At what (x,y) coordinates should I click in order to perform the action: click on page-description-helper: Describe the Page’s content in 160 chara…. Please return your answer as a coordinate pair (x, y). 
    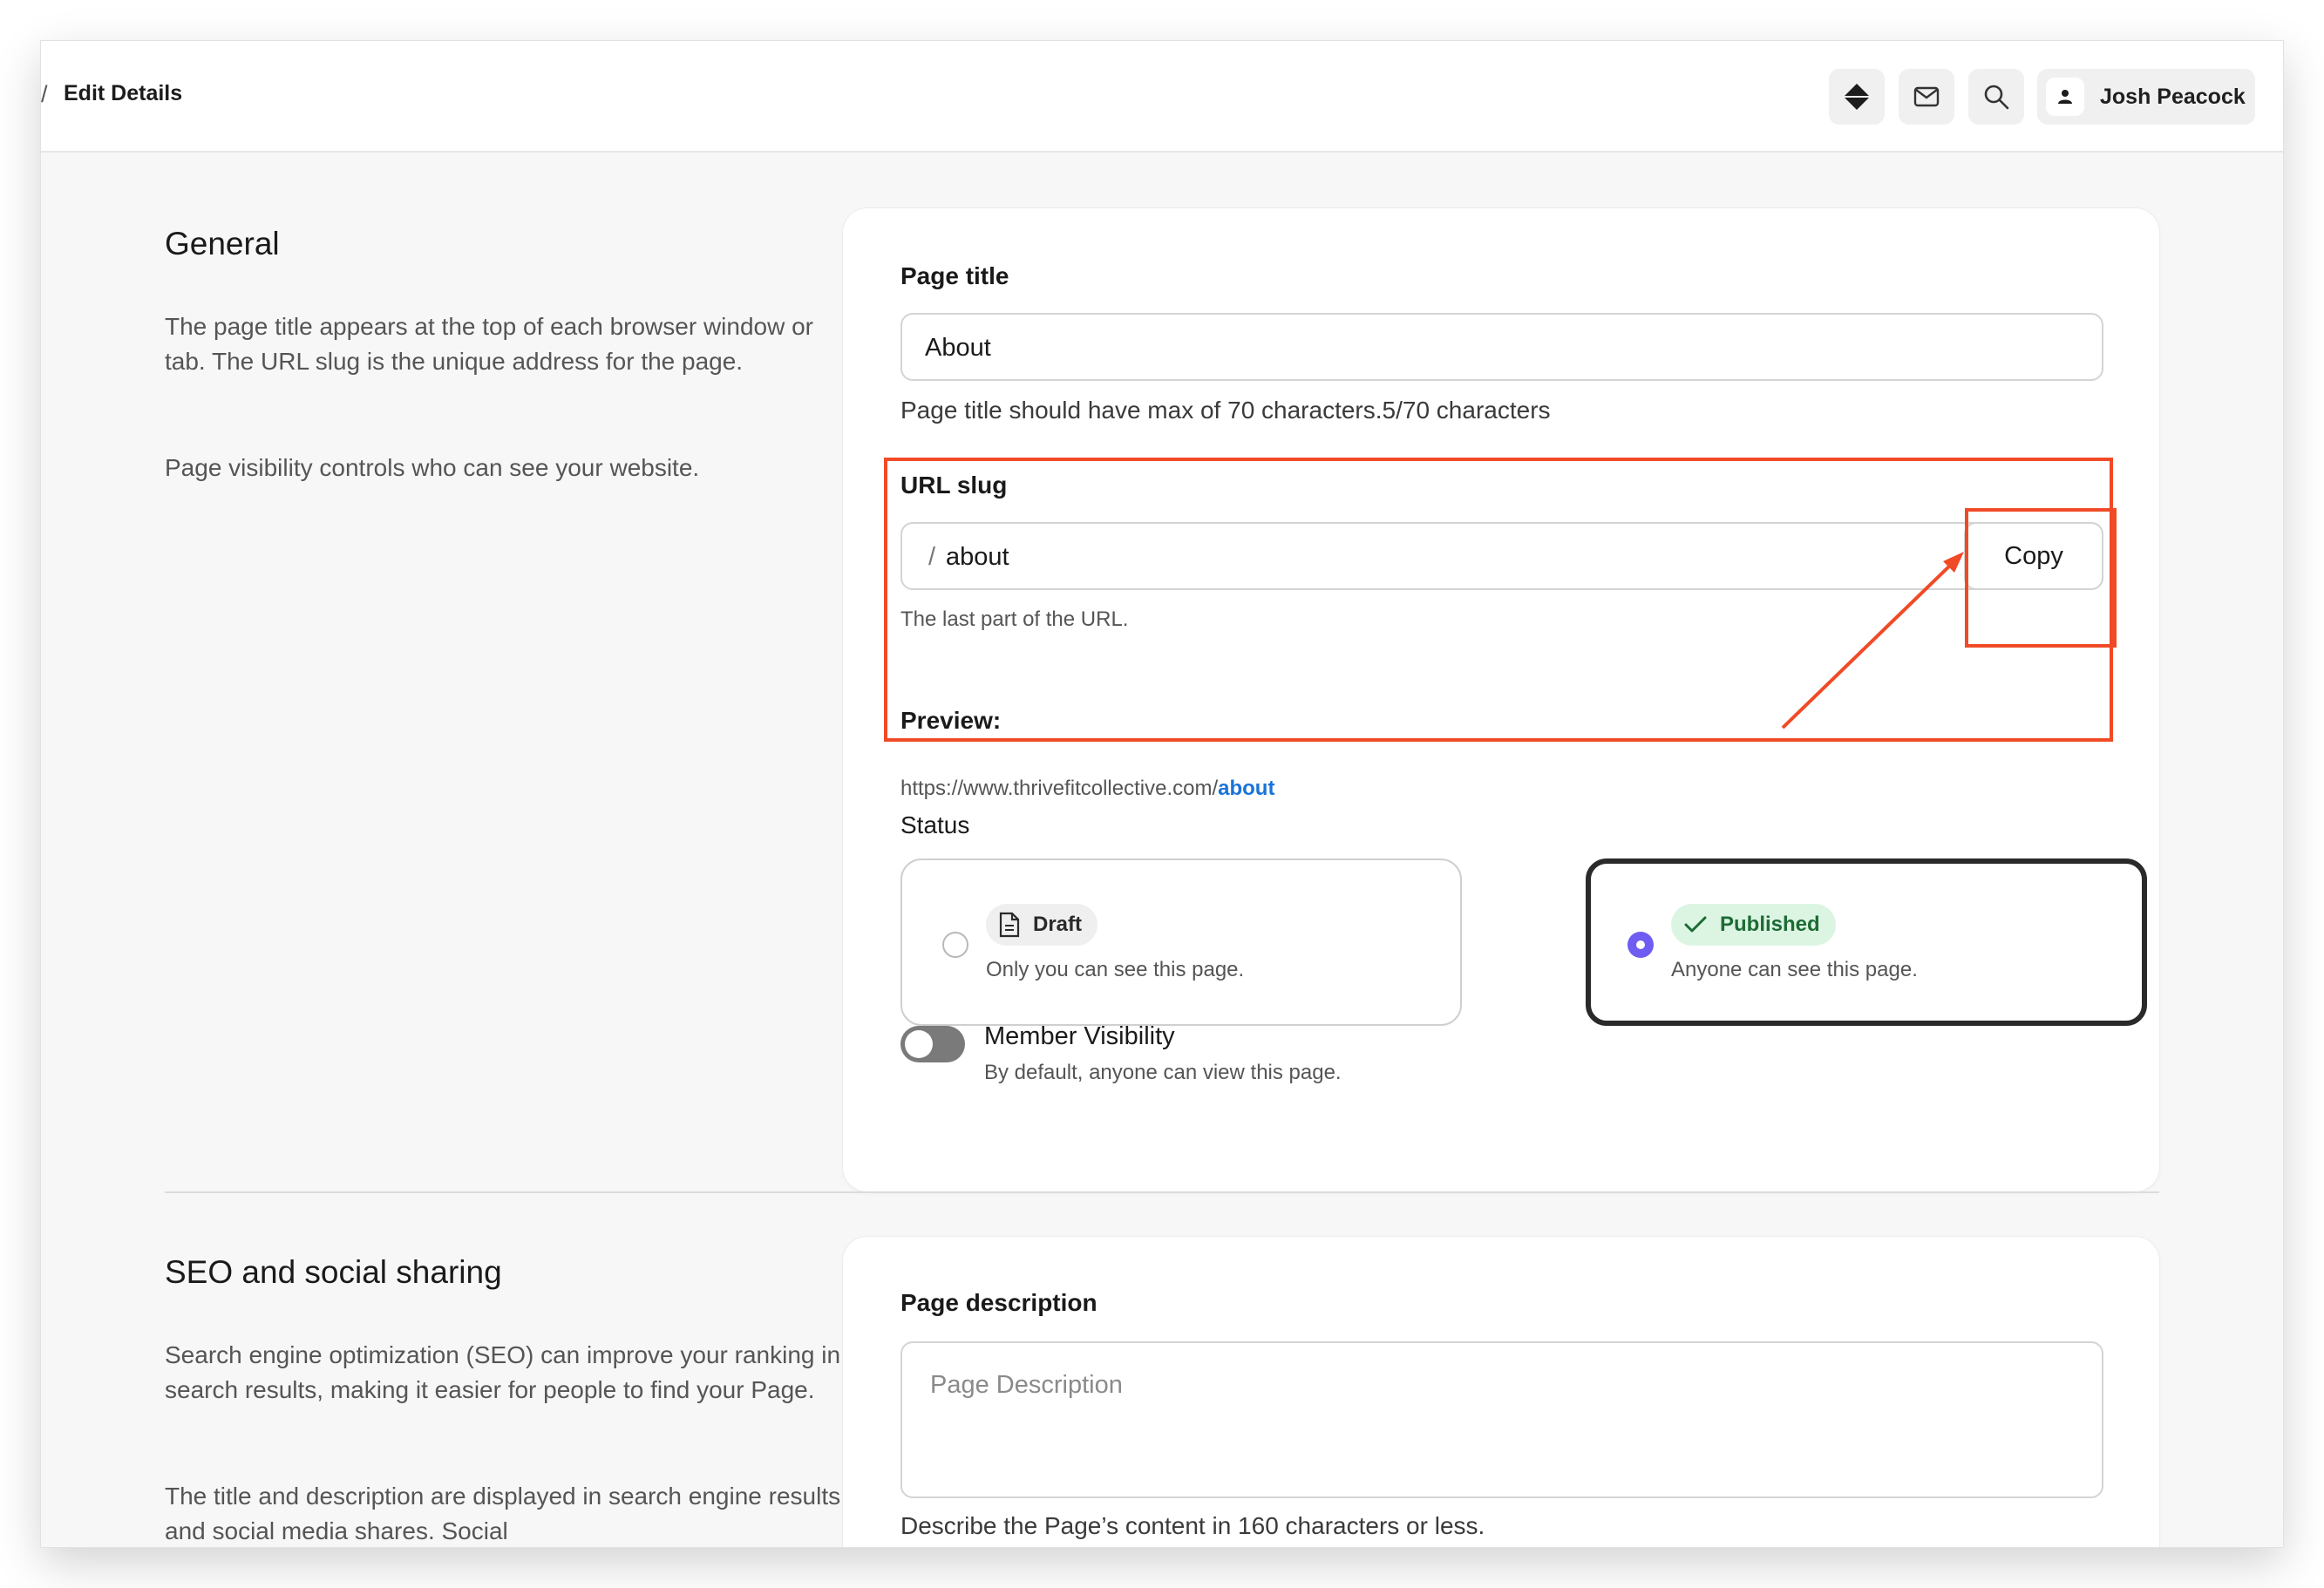
    Looking at the image, I should click on (1192, 1525).